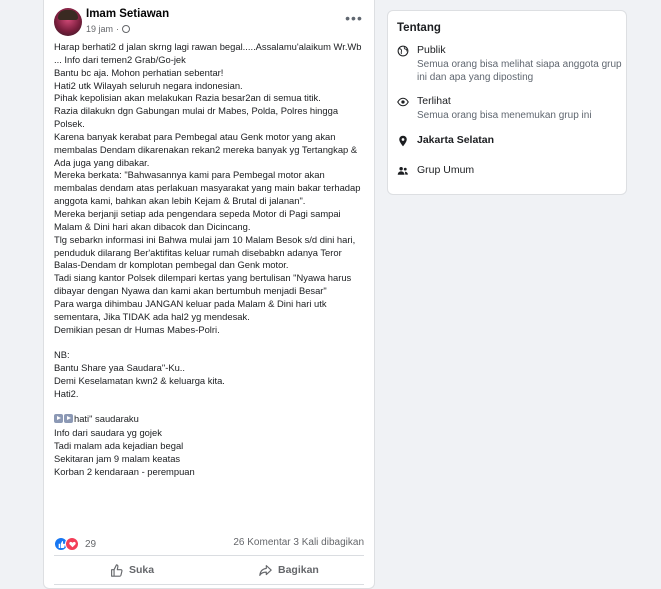  I want to click on location-pin-icon, so click(403, 141).